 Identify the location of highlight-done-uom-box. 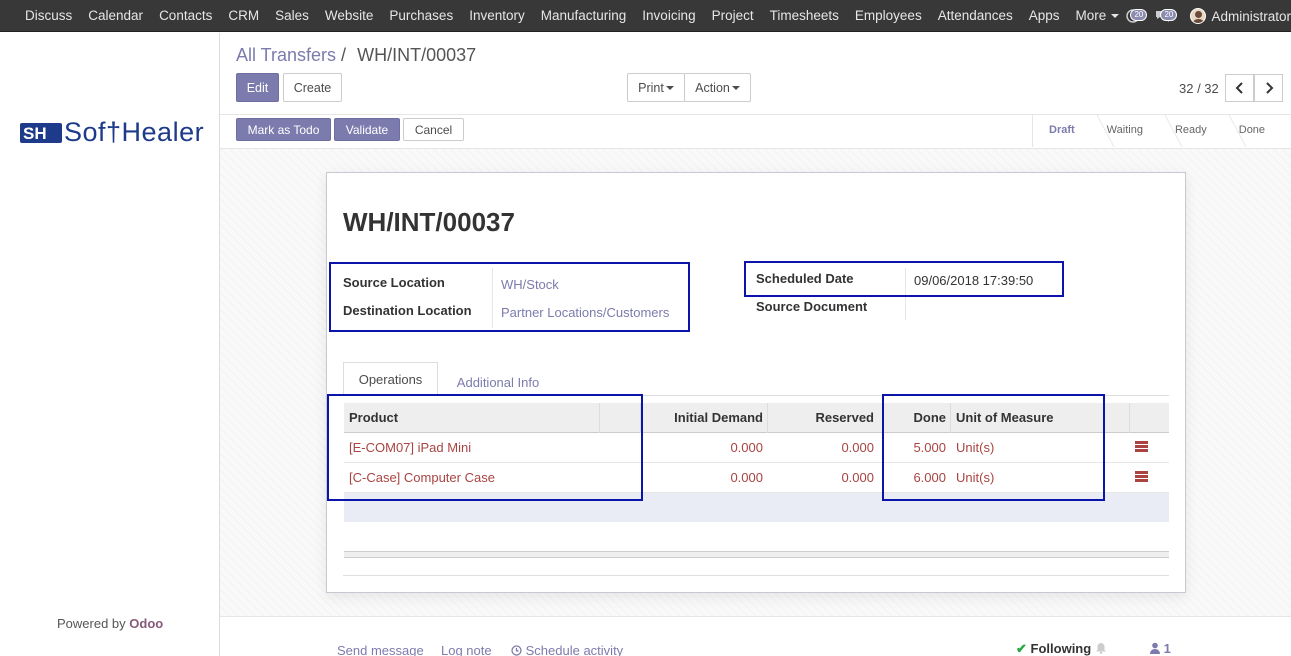
(993, 447).